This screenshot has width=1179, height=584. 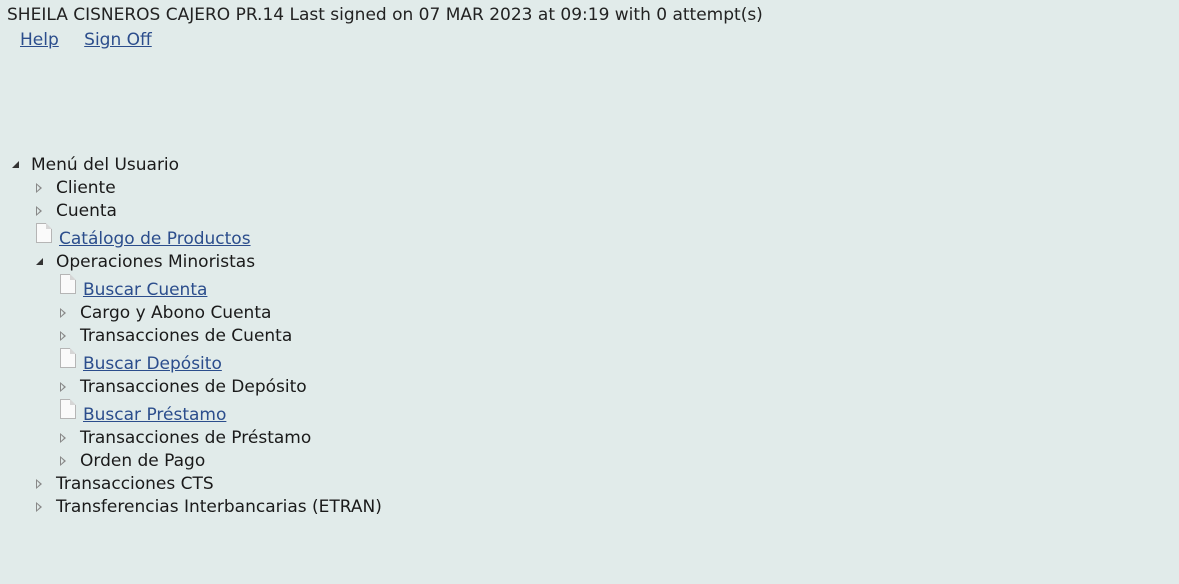 I want to click on buscar-cuenta-link: Buscar Cuenta, so click(x=145, y=290).